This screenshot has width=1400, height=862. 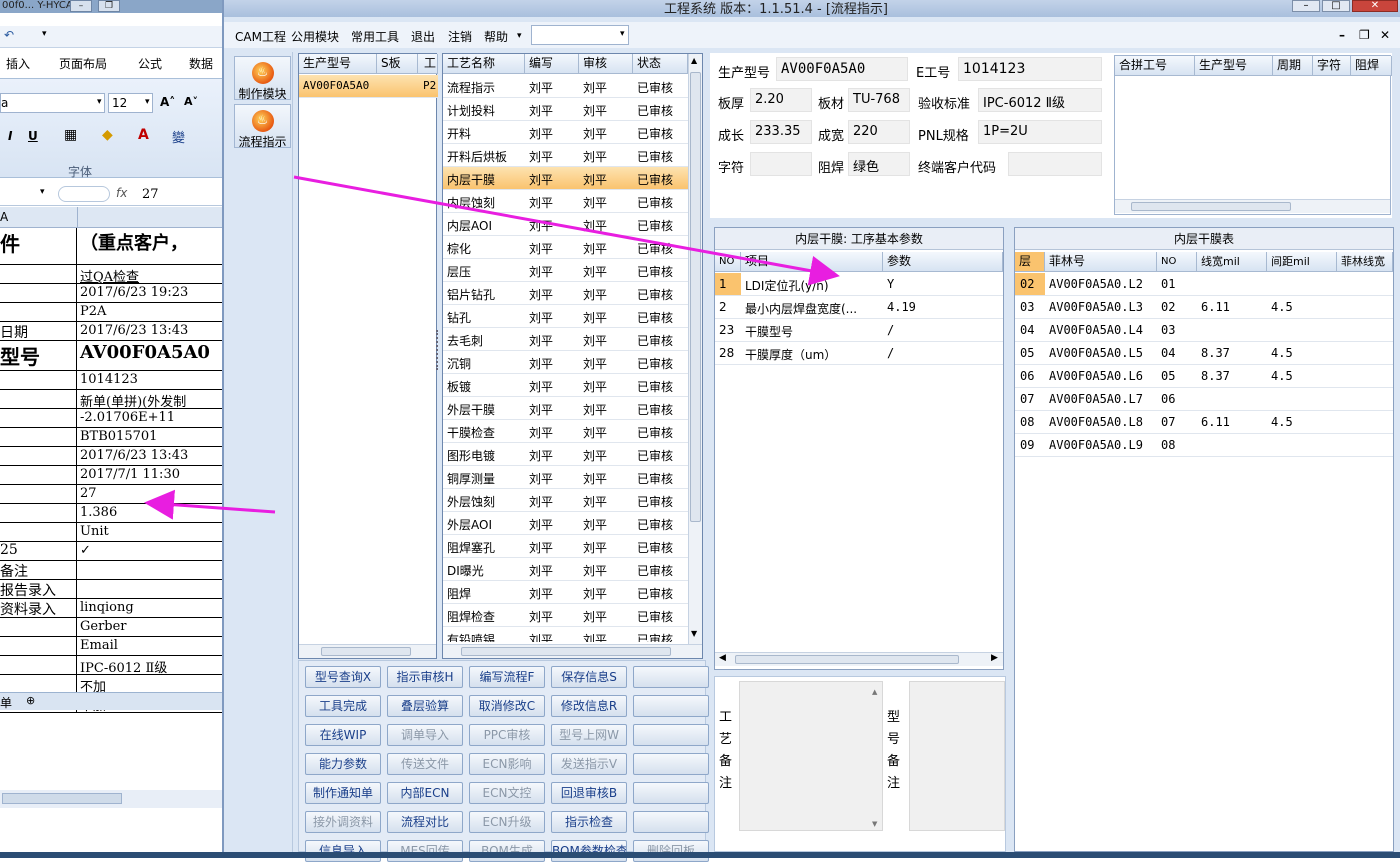 I want to click on action-button: 调单导入, so click(x=425, y=735).